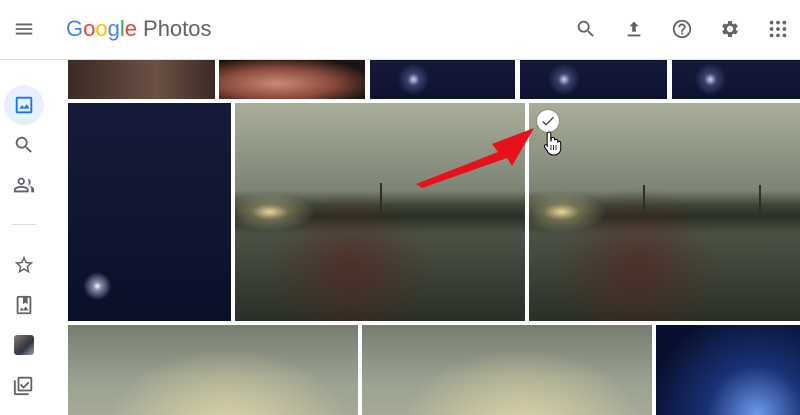 The image size is (800, 415). Describe the element at coordinates (24, 224) in the screenshot. I see `sidebar-divider` at that location.